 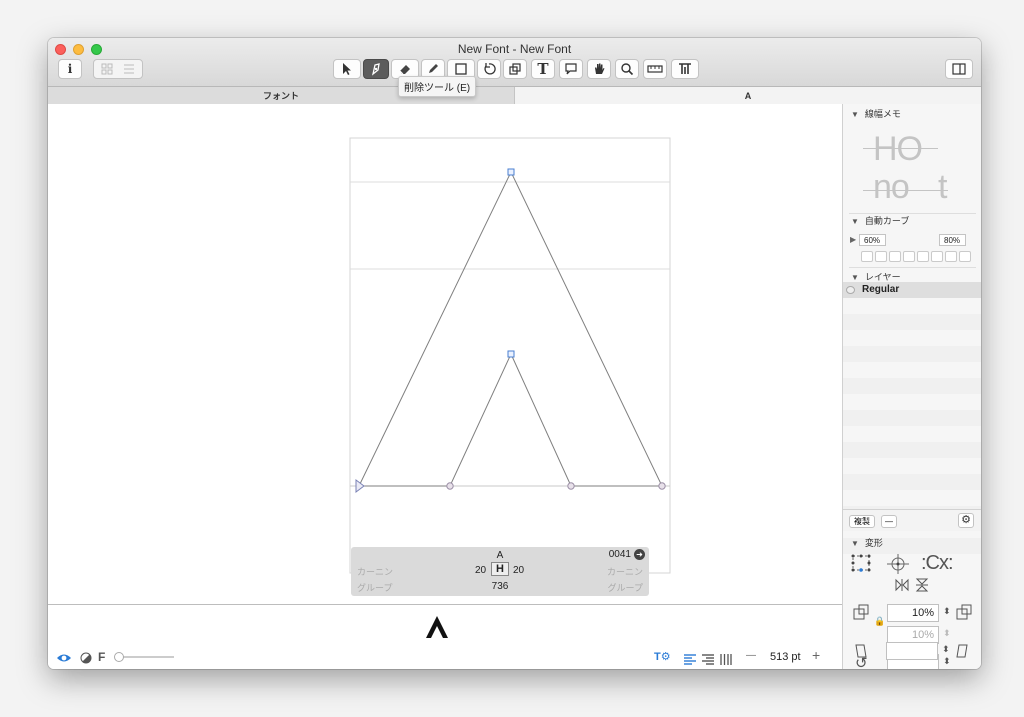 I want to click on left-kerning-label: カーニン, so click(x=375, y=571).